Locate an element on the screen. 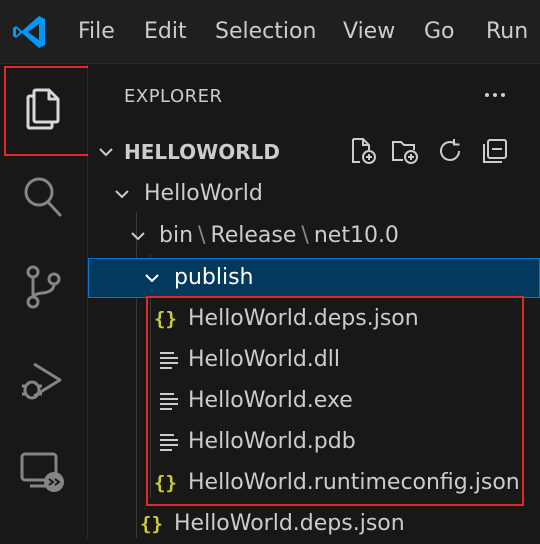  search-activity-button is located at coordinates (43, 197).